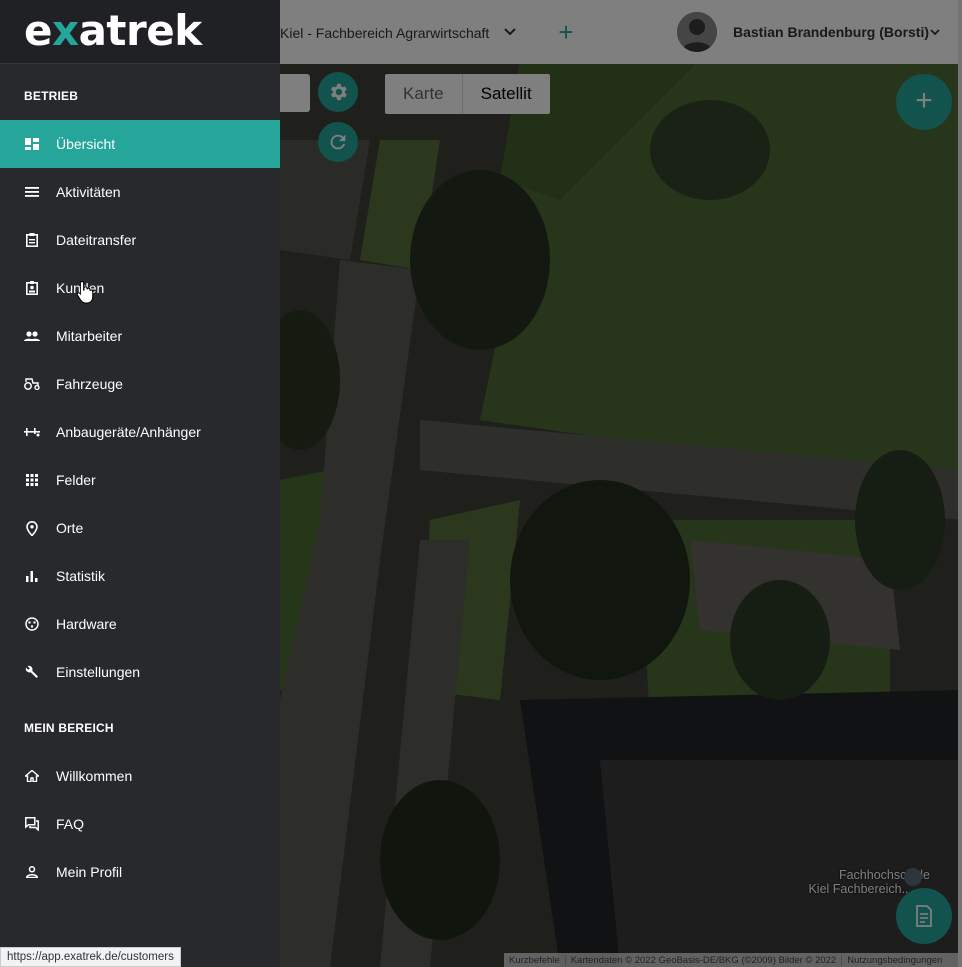 The height and width of the screenshot is (967, 962). What do you see at coordinates (32, 384) in the screenshot?
I see `tractor-icon` at bounding box center [32, 384].